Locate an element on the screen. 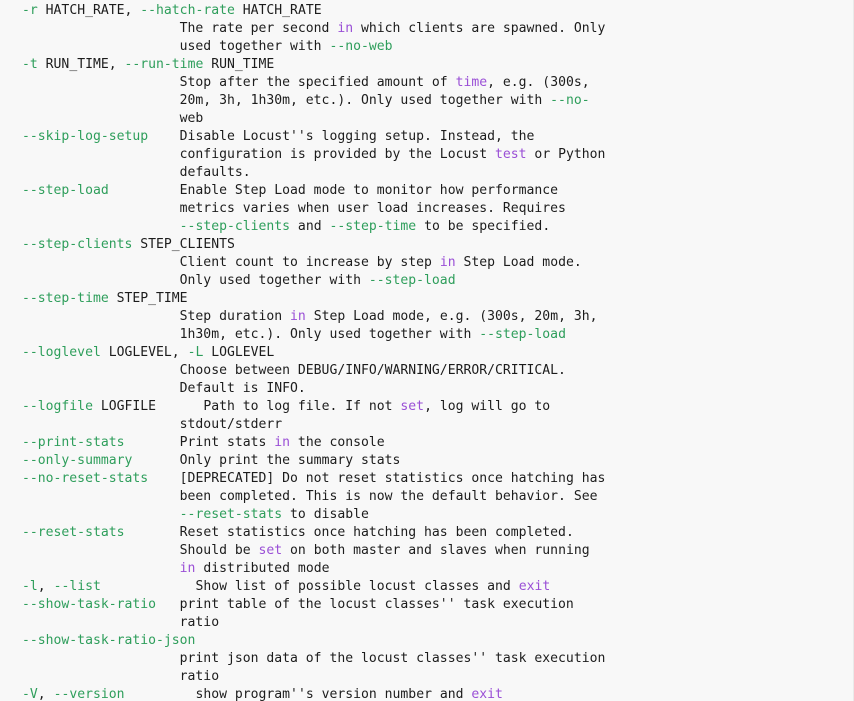 This screenshot has height=701, width=854. description-text: Stop after the specified amount of is located at coordinates (239, 82).